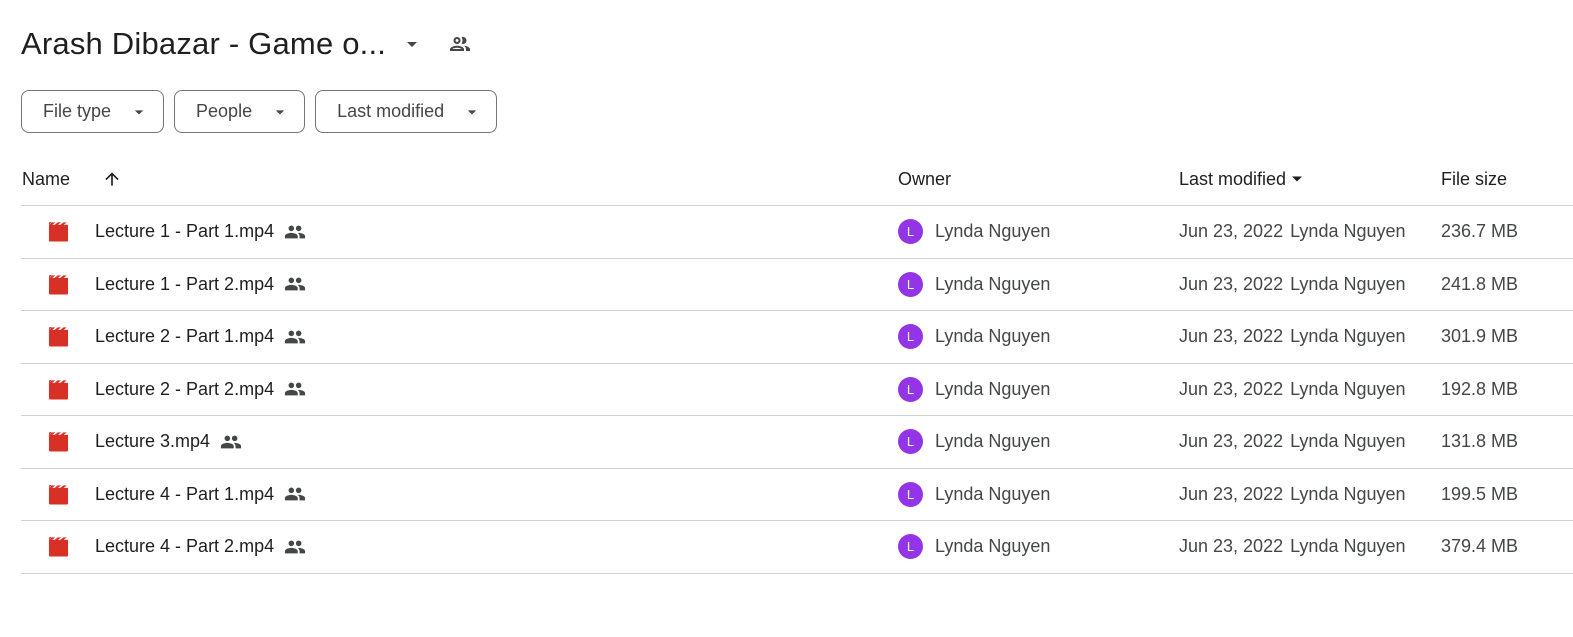 This screenshot has width=1573, height=637. Describe the element at coordinates (185, 546) in the screenshot. I see `file-name: Lecture 4 - Part 2.mp4` at that location.